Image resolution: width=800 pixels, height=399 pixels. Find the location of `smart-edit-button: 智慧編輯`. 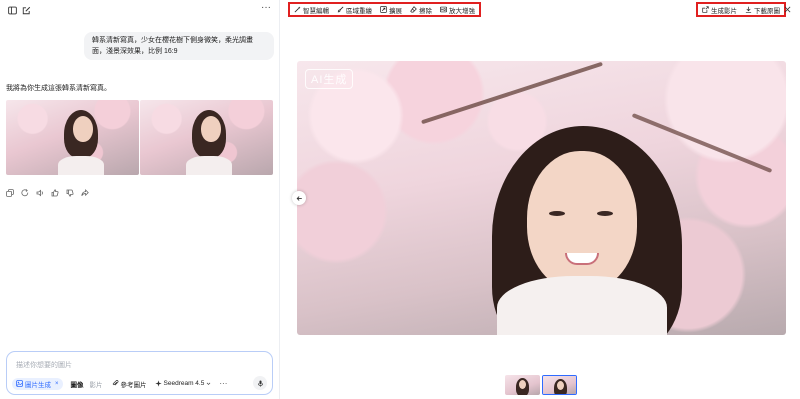

smart-edit-button: 智慧編輯 is located at coordinates (311, 10).